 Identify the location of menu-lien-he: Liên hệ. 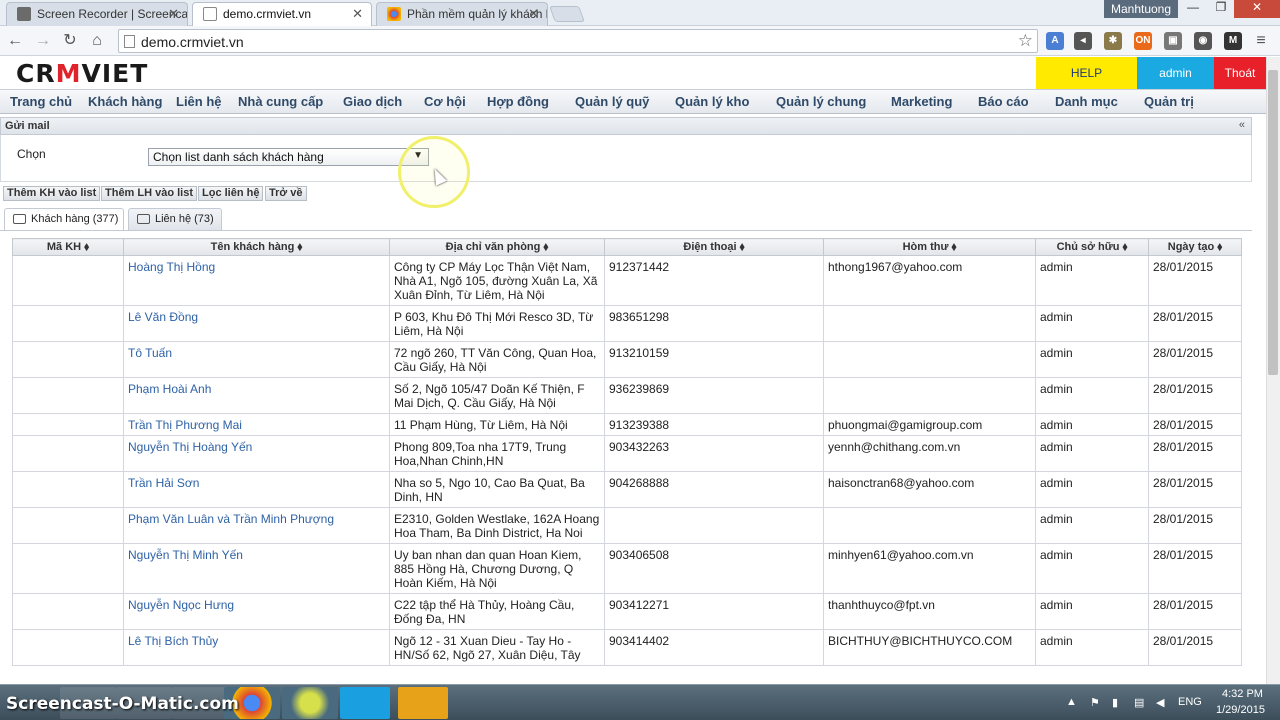
(199, 101).